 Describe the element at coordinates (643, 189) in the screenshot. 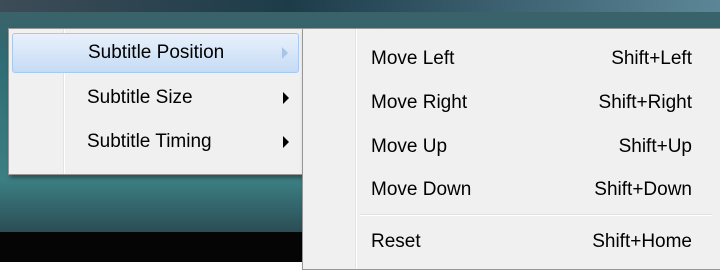

I see `shortcut-text: Shift+Down` at that location.